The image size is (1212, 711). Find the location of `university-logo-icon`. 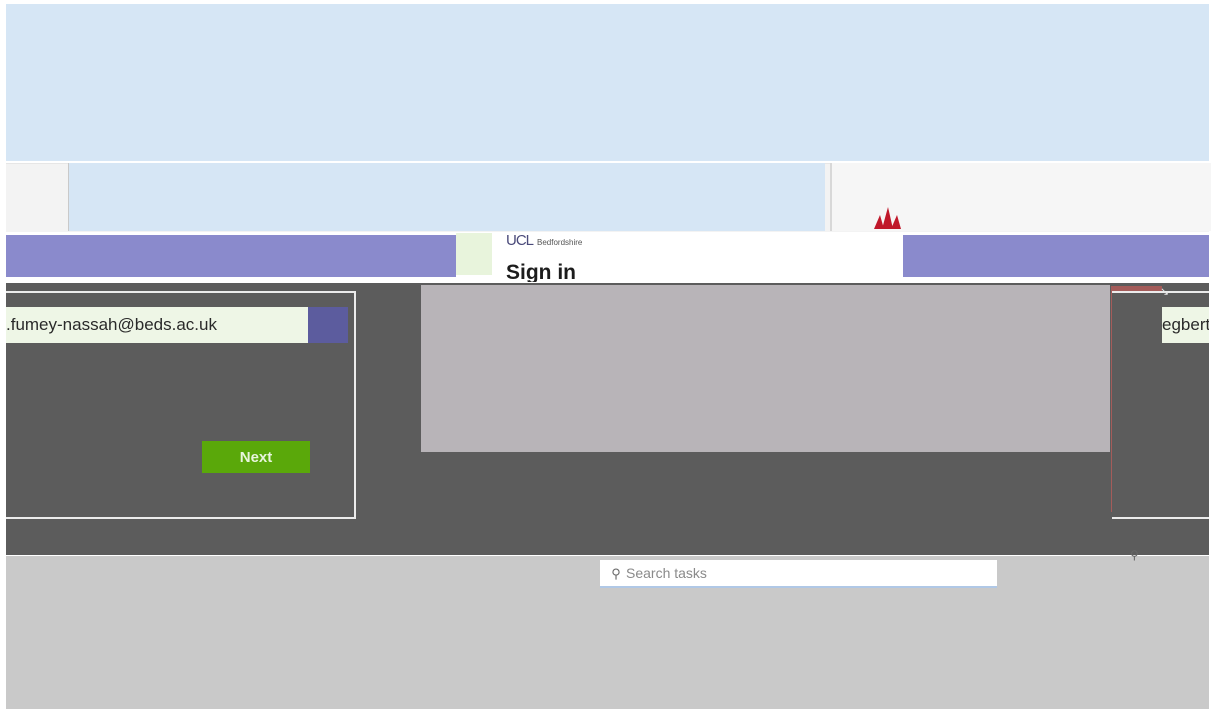

university-logo-icon is located at coordinates (887, 218).